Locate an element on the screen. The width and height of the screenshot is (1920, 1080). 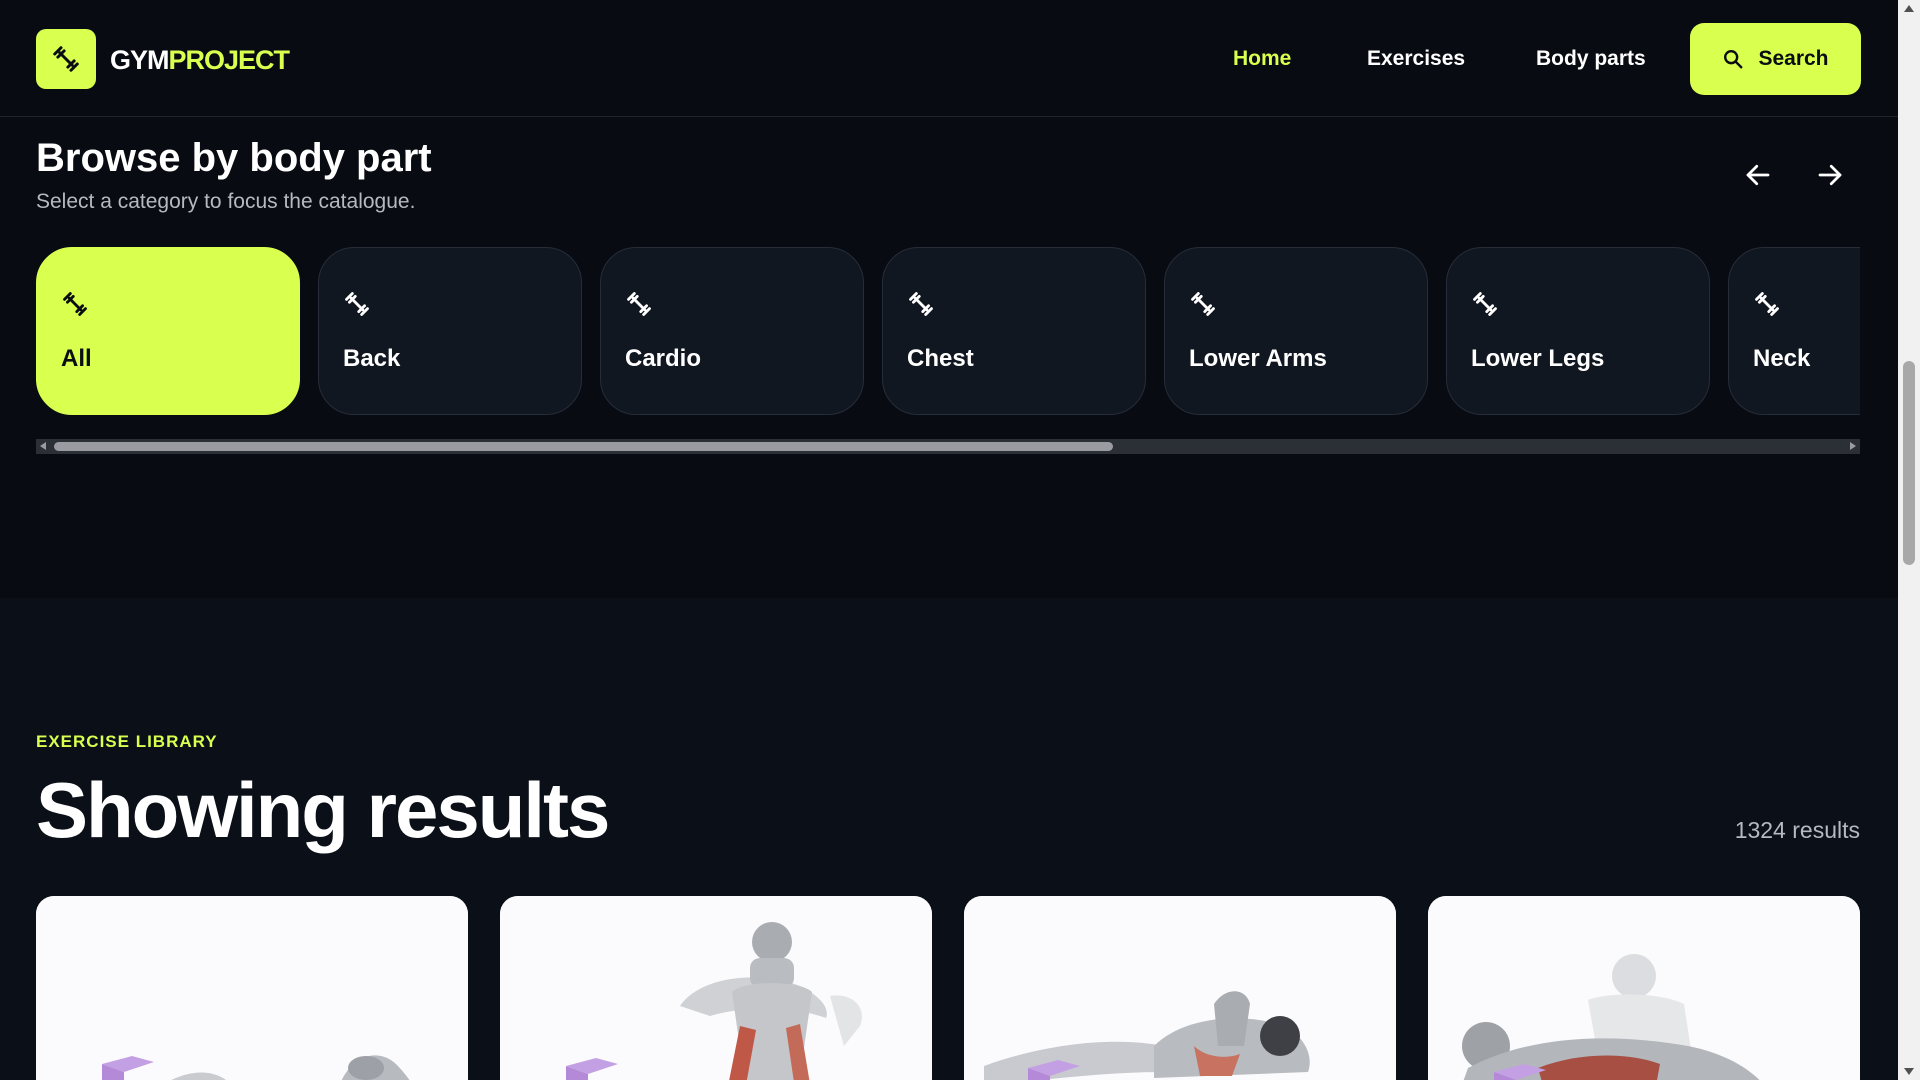
arrow-left-icon is located at coordinates (1758, 175).